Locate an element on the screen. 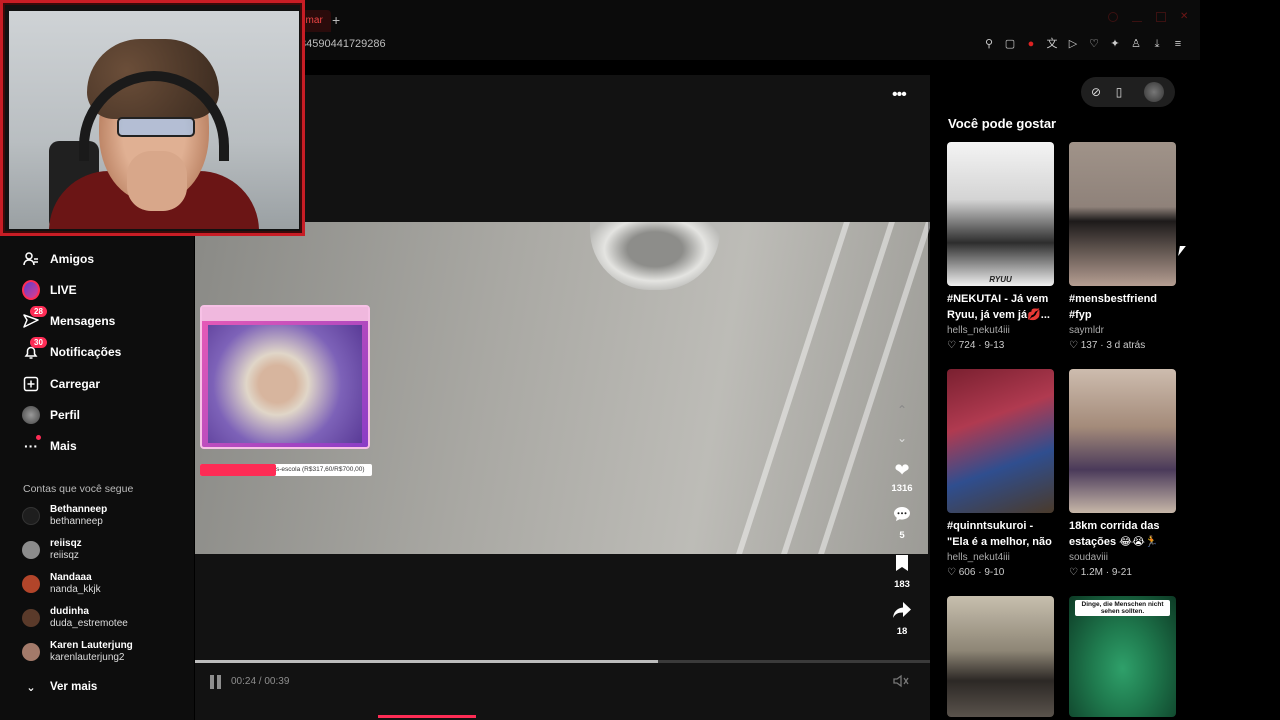  video-date: 9-10 is located at coordinates (994, 572).